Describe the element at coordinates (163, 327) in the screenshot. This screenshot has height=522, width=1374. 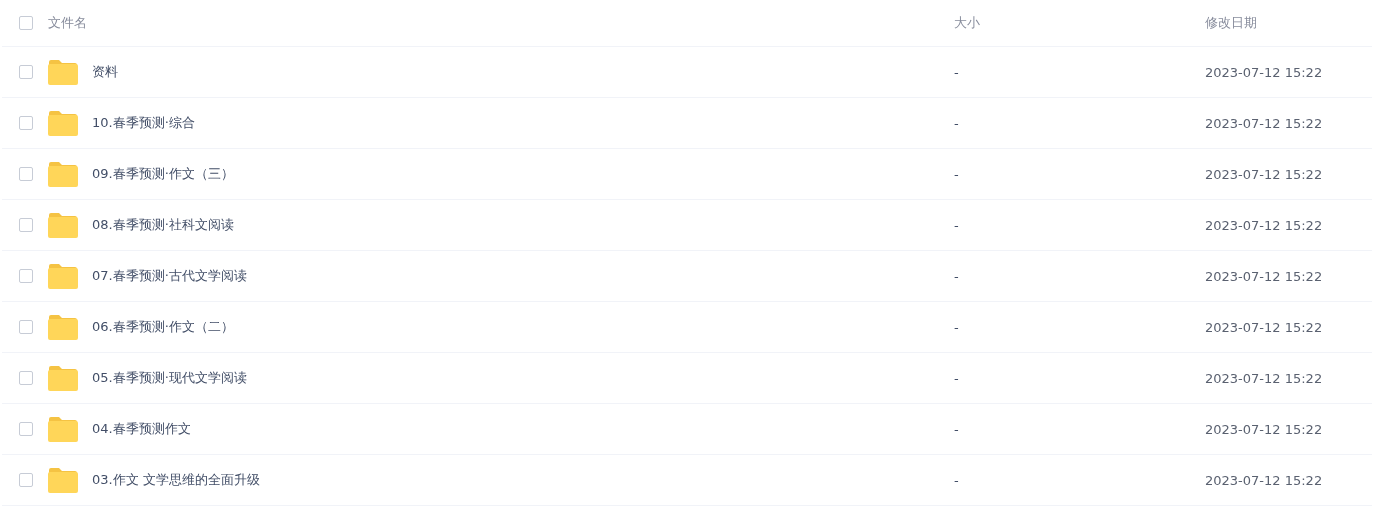
I see `file-name: 06.春季预测·作文（二）` at that location.